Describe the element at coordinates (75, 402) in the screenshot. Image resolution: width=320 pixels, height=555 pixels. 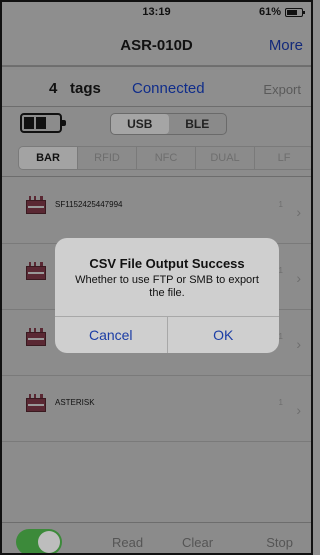
I see `tag-label: ASTERISK` at that location.